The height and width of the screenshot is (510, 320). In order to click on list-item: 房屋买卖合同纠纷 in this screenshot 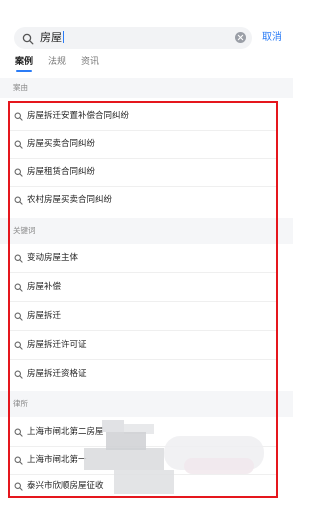, I will do `click(144, 145)`.